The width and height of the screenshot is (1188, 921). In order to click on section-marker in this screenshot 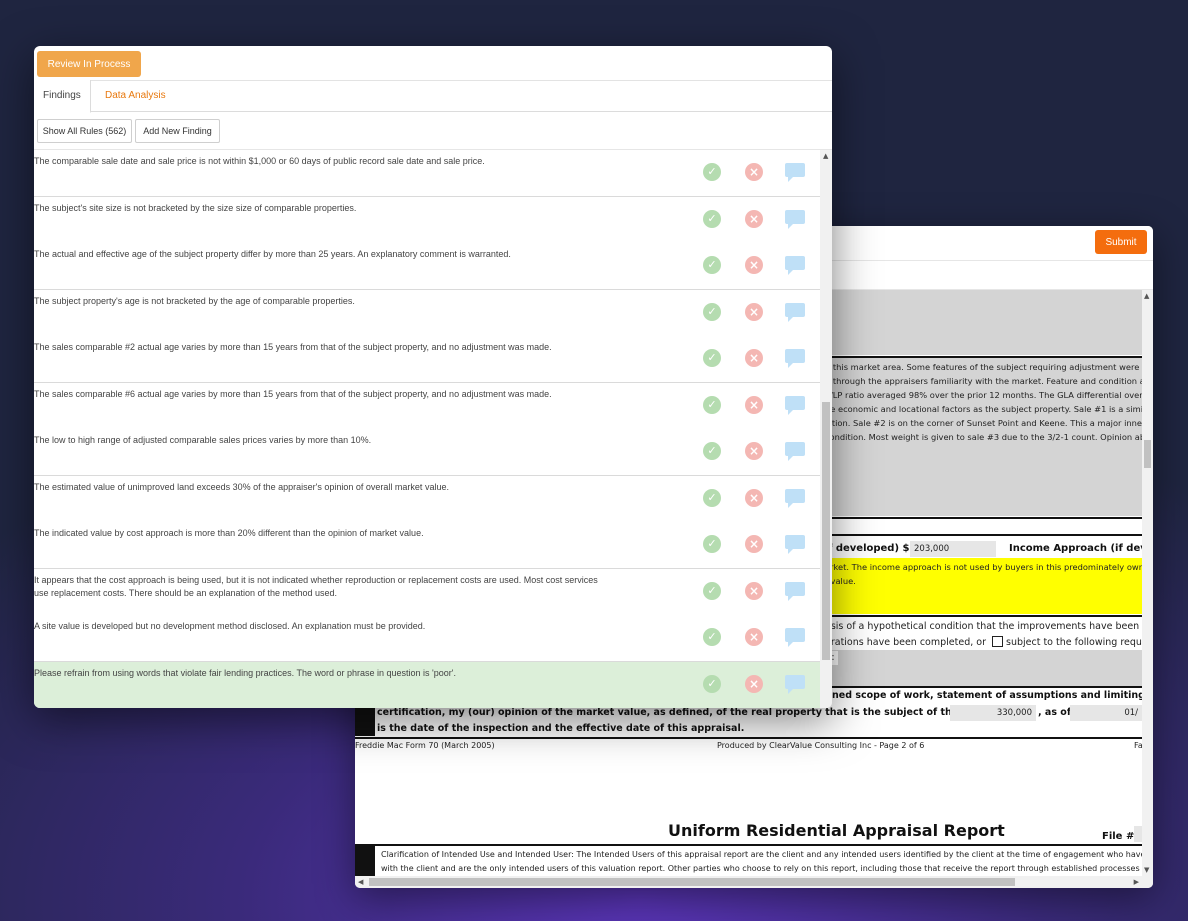, I will do `click(365, 861)`.